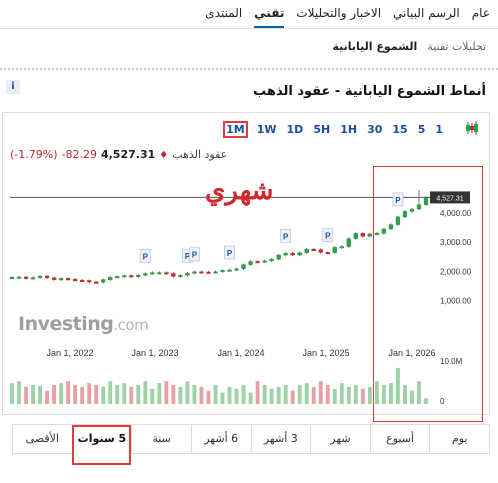 Image resolution: width=498 pixels, height=483 pixels. What do you see at coordinates (249, 28) in the screenshot?
I see `nav-divider` at bounding box center [249, 28].